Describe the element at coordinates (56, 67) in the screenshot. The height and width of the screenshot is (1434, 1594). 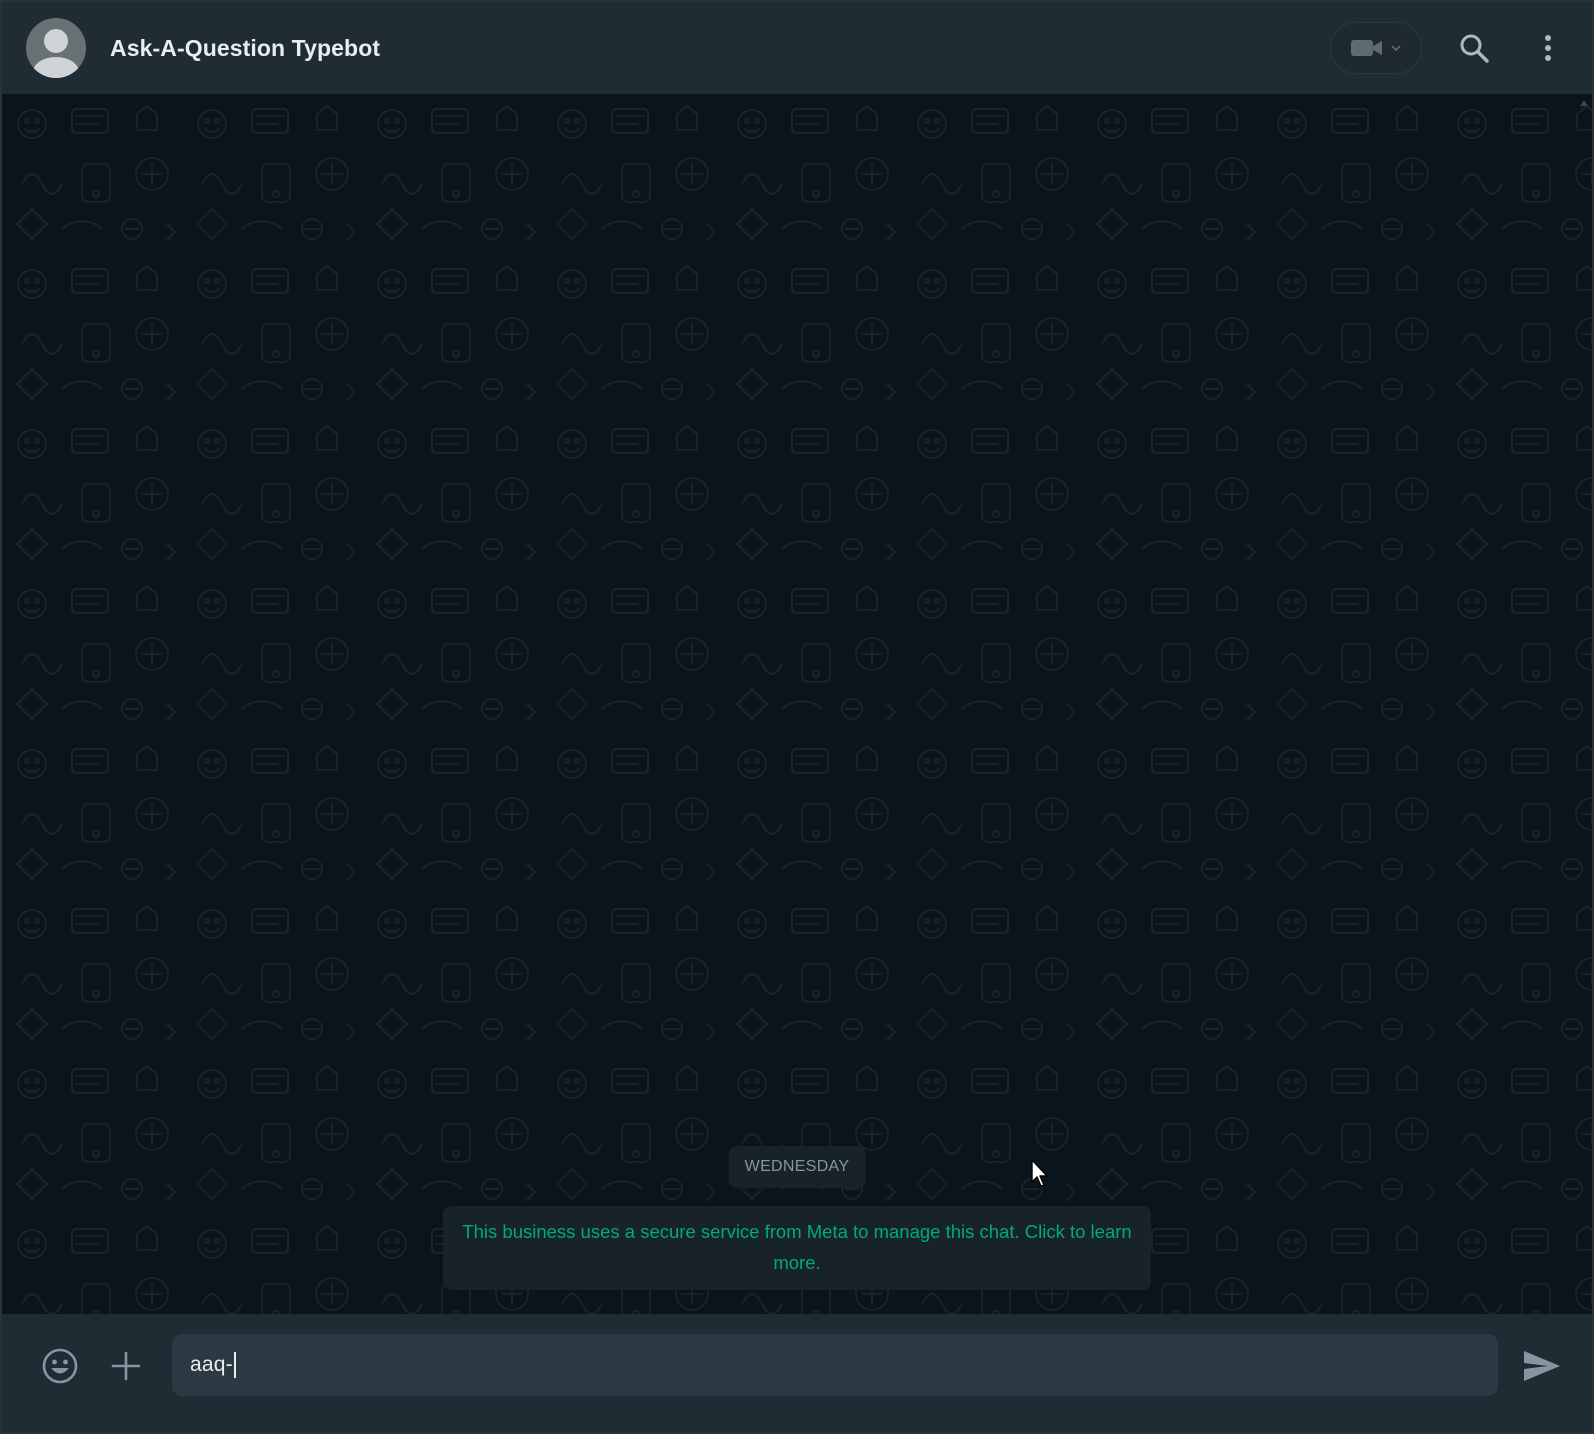
I see `avatar-body-shape` at that location.